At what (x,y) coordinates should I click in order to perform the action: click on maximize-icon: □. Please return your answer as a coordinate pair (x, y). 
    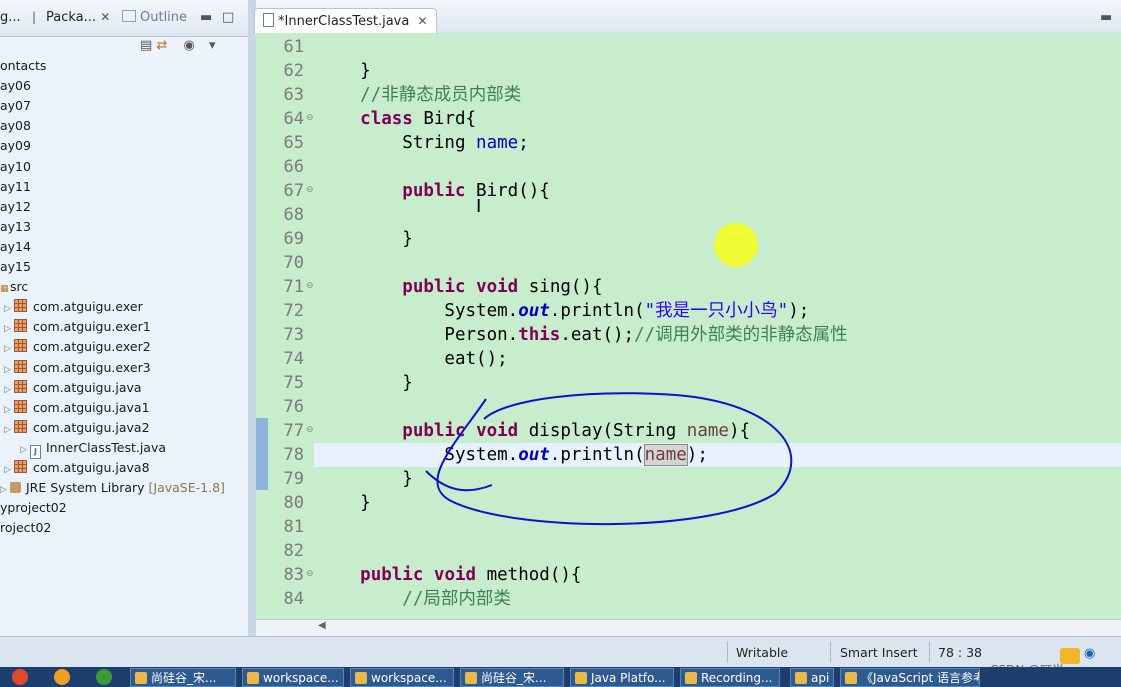
    Looking at the image, I should click on (228, 17).